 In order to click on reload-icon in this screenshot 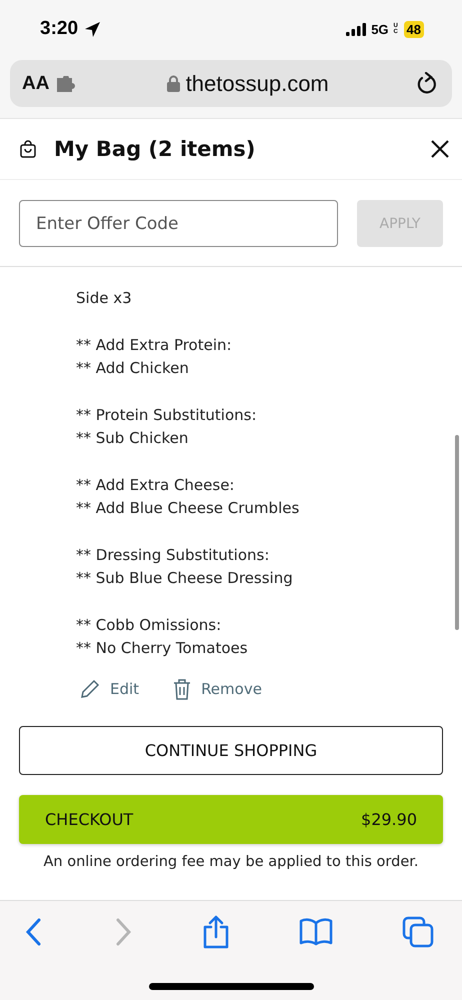, I will do `click(427, 84)`.